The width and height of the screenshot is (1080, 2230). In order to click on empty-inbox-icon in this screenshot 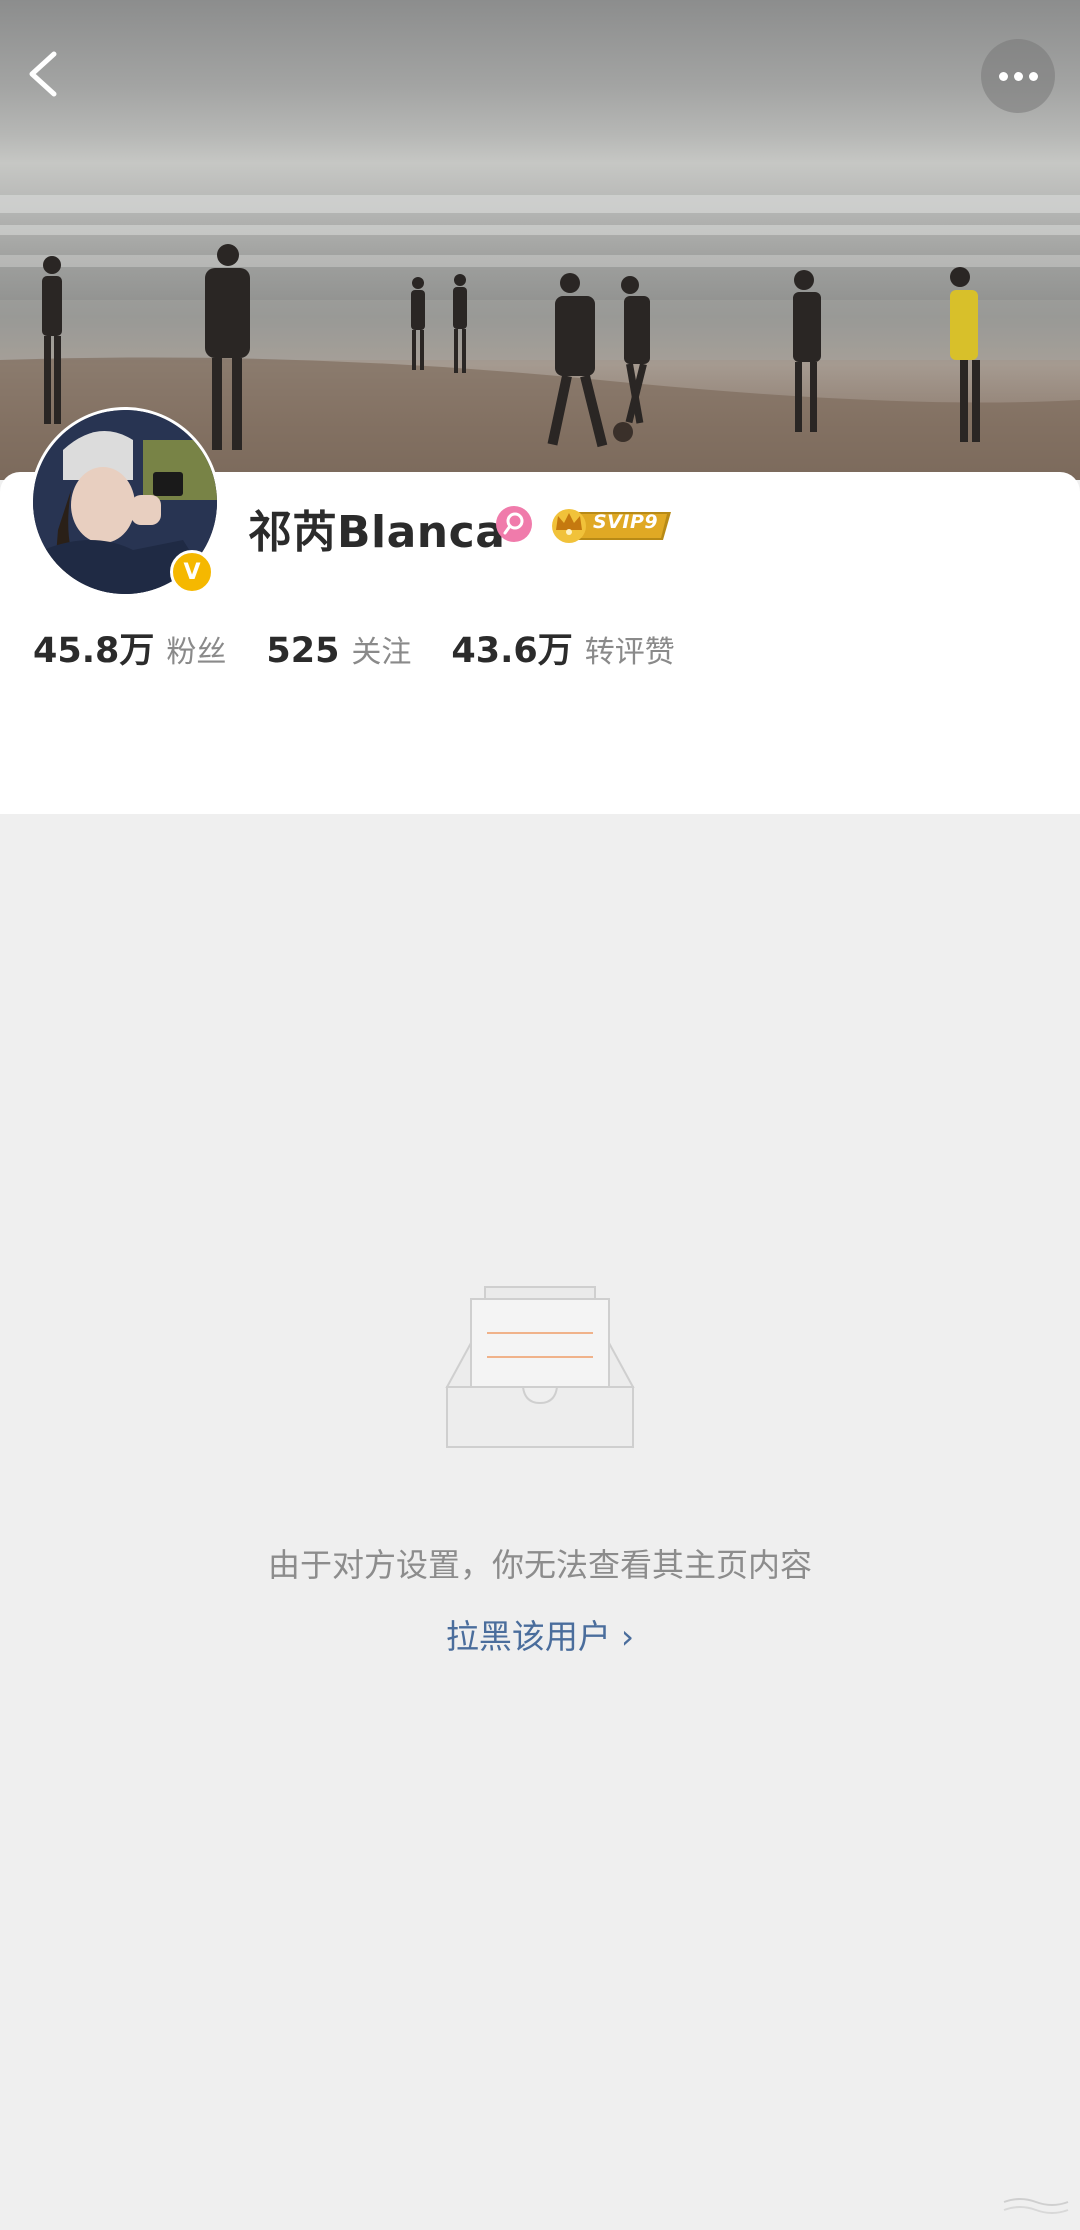, I will do `click(540, 1367)`.